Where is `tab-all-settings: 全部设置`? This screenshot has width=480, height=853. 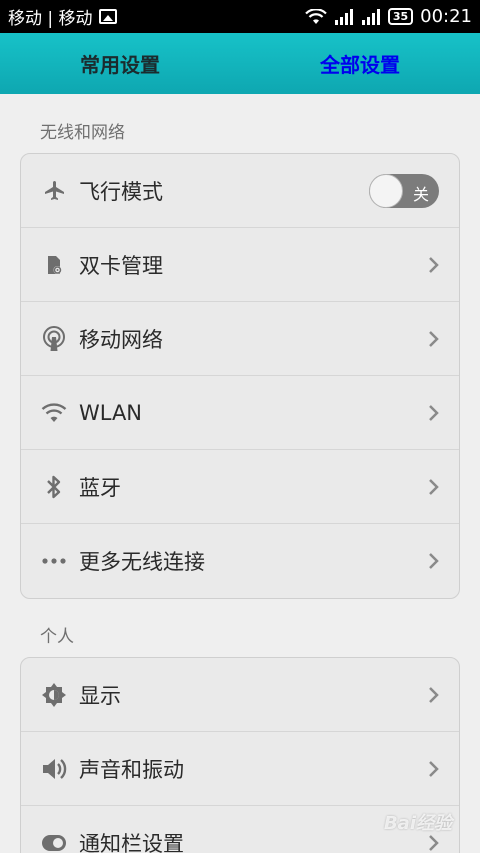 tab-all-settings: 全部设置 is located at coordinates (360, 63).